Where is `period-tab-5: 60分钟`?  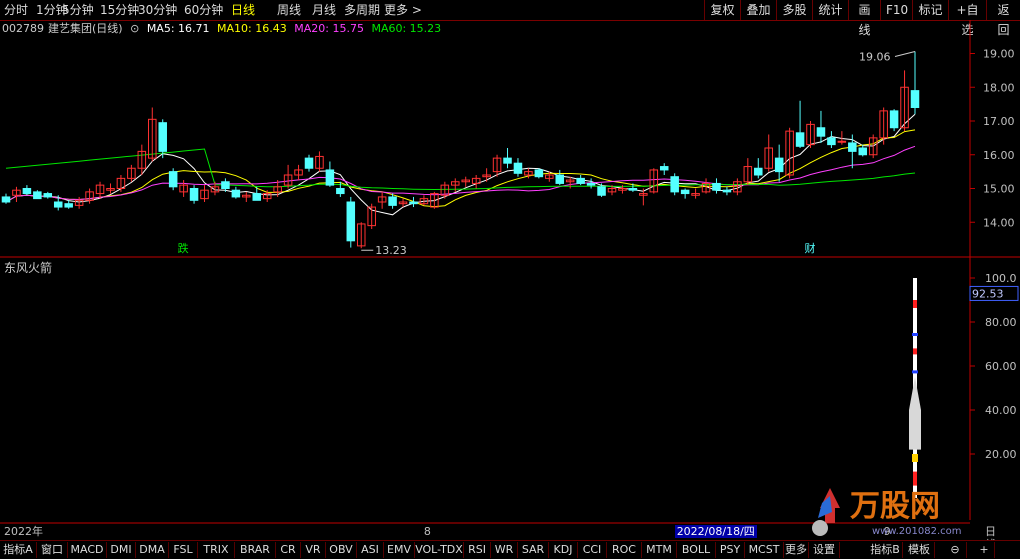 period-tab-5: 60分钟 is located at coordinates (203, 10).